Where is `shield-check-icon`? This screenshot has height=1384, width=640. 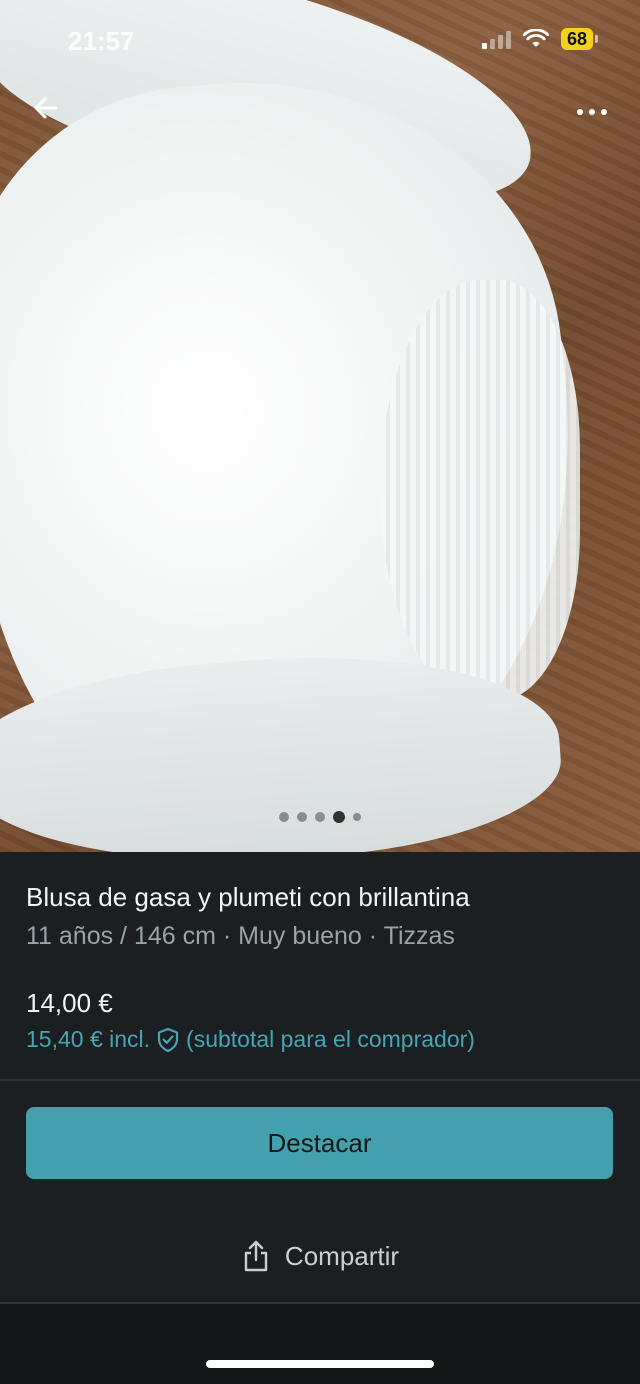
shield-check-icon is located at coordinates (168, 1039).